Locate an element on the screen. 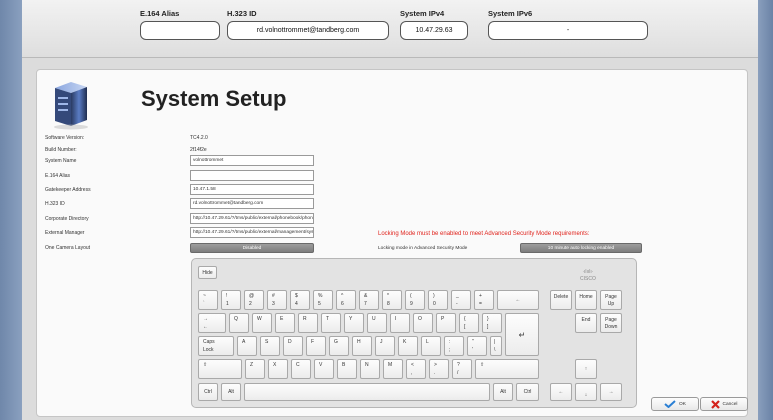 This screenshot has height=420, width=773. key-e: E is located at coordinates (285, 323).